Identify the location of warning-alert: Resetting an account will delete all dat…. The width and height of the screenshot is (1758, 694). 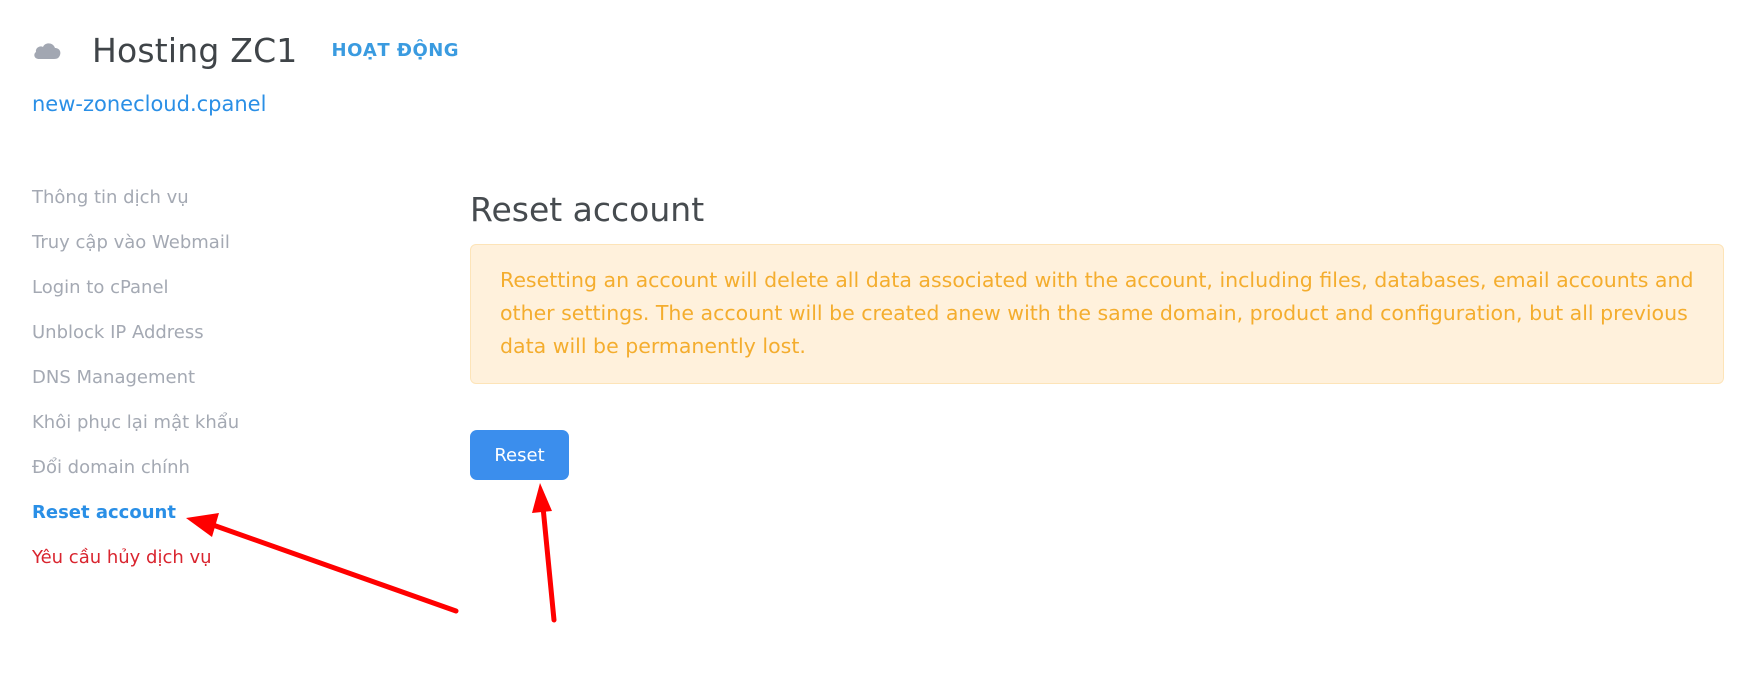
(1097, 314).